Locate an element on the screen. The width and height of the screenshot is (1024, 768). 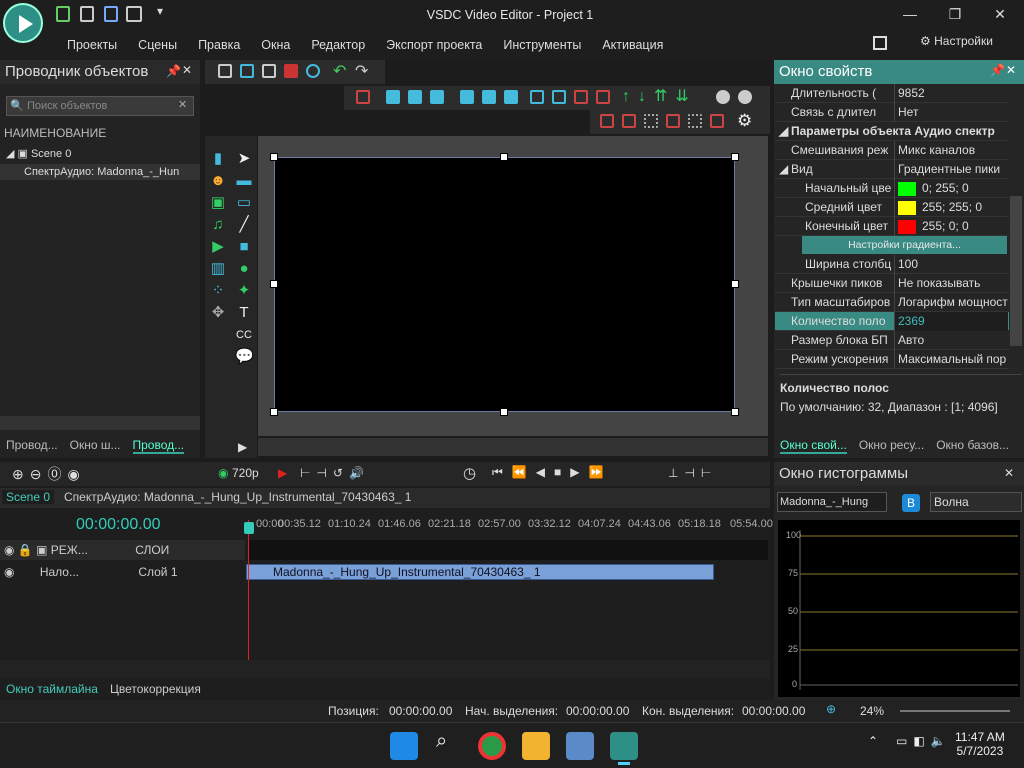
collapse-icon: ◢ is located at coordinates (783, 169).